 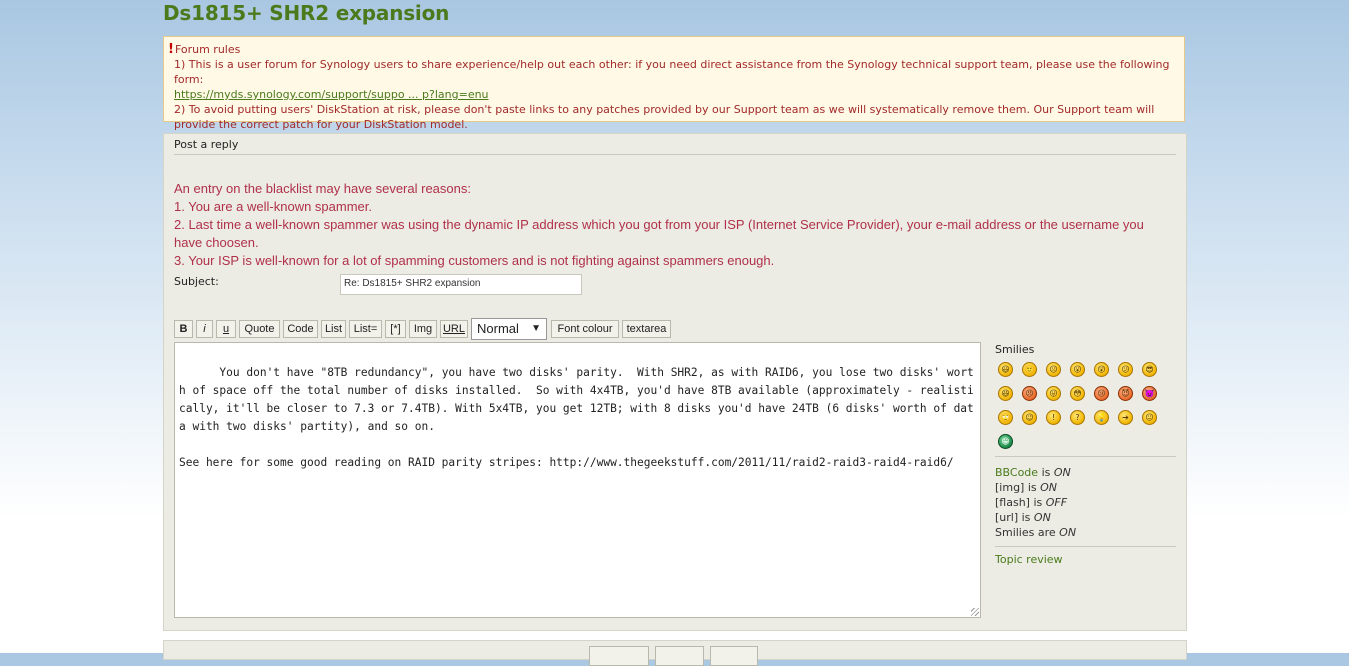 What do you see at coordinates (671, 49) in the screenshot?
I see `forum-rules-heading: !Forum rules` at bounding box center [671, 49].